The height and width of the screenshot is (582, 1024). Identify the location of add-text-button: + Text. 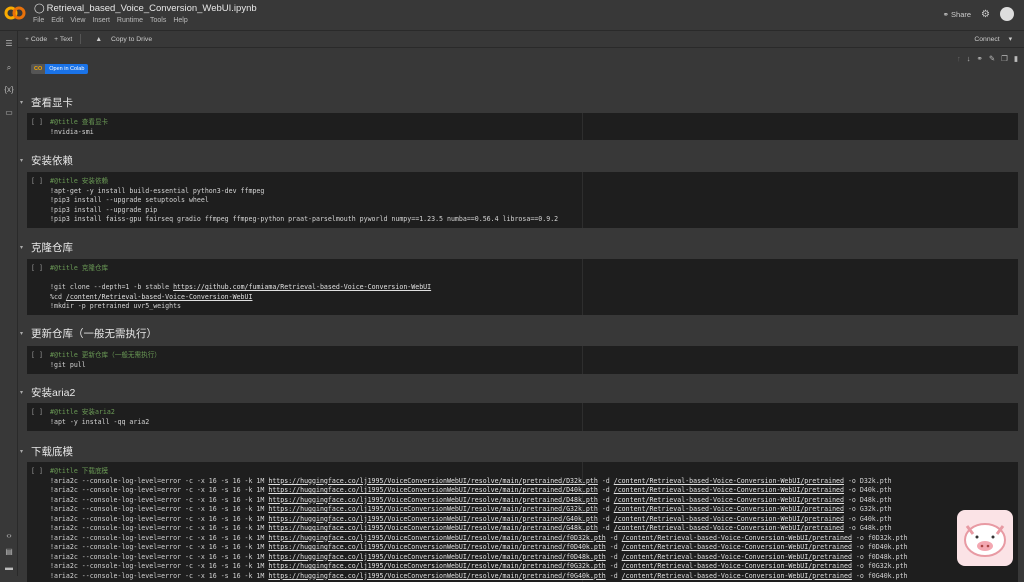
(63, 39).